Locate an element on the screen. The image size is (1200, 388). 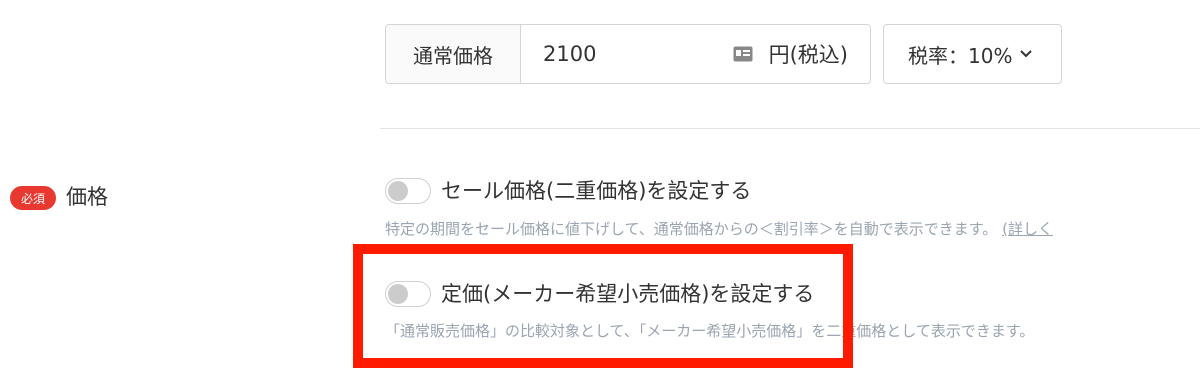
card-icon is located at coordinates (743, 54).